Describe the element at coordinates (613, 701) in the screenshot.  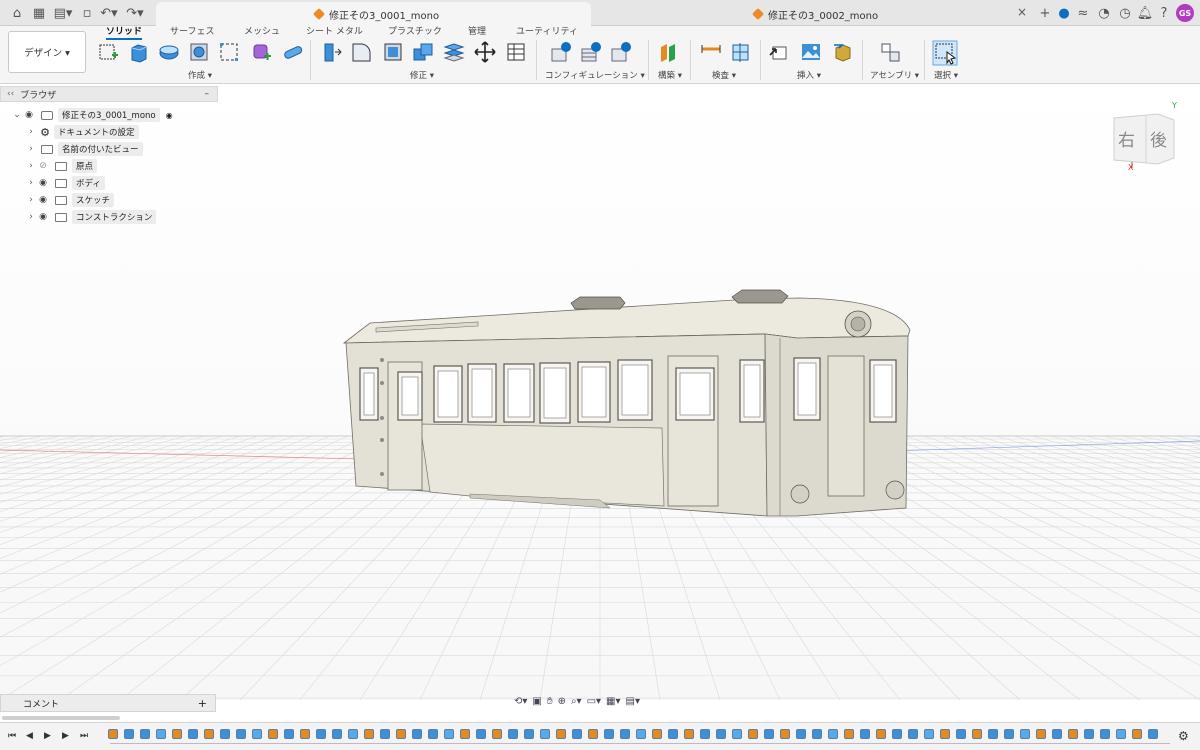
I see `grid-settings-icon: ▦▾` at that location.